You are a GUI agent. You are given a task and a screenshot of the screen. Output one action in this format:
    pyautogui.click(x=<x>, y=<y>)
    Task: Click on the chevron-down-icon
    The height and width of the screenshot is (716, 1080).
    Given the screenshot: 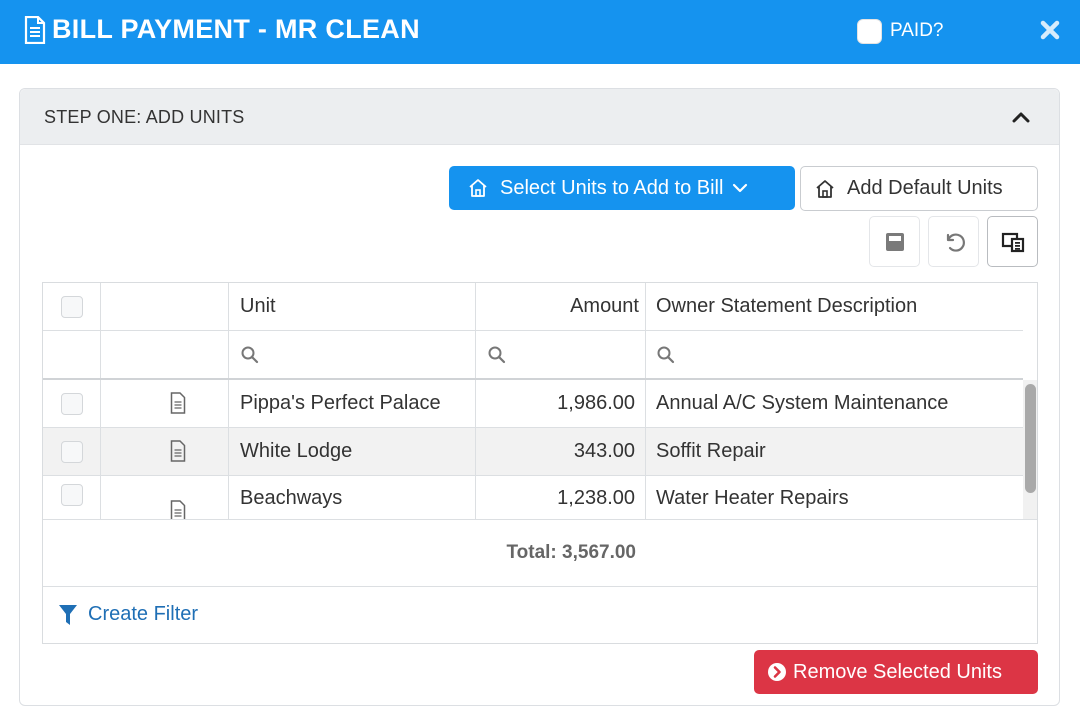 What is the action you would take?
    pyautogui.click(x=740, y=188)
    